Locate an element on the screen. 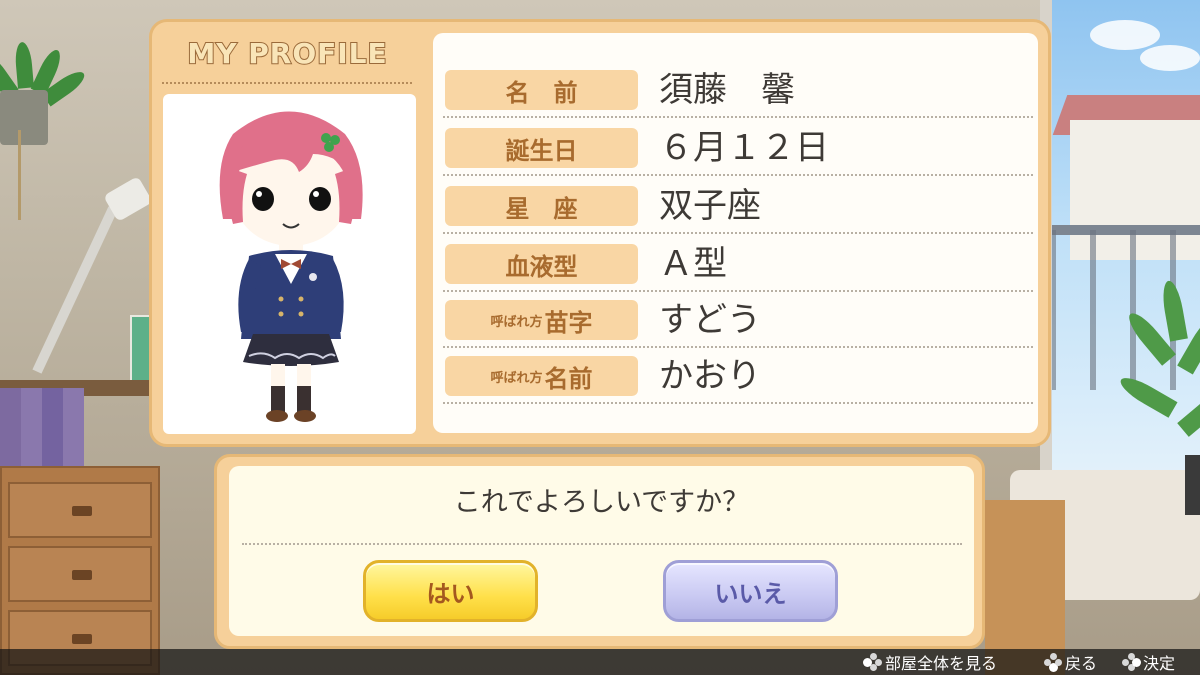 This screenshot has height=675, width=1200. no-button: いいえ is located at coordinates (750, 591).